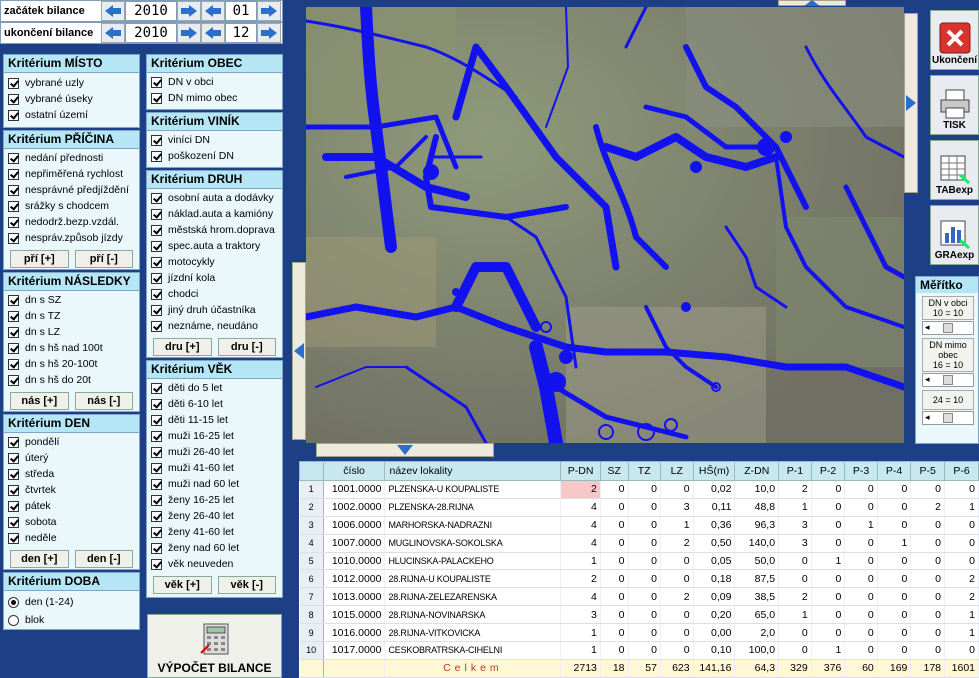  I want to click on end-year-next-button, so click(189, 33).